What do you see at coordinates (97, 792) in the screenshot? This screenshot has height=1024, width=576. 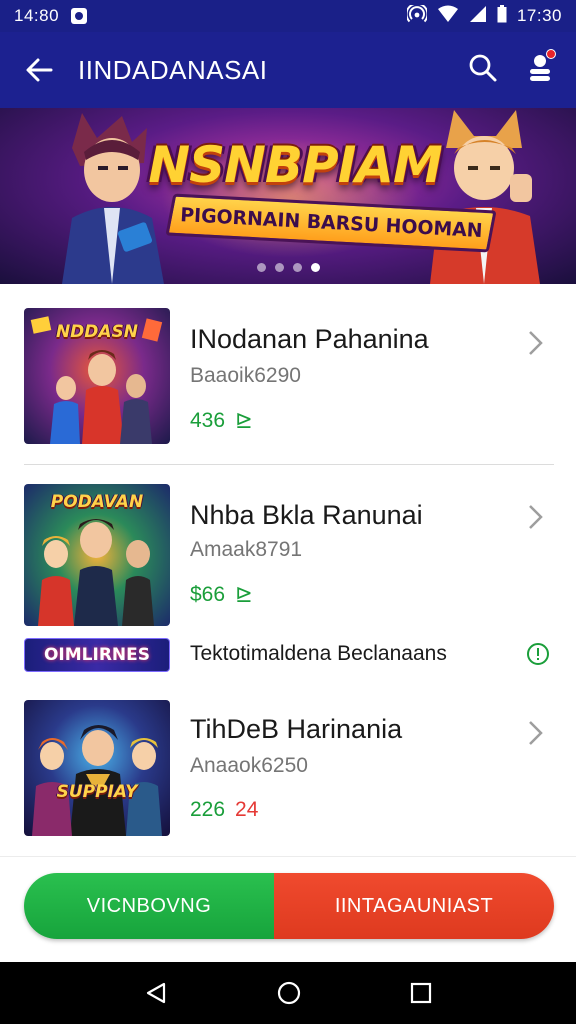 I see `thumbnail-title: SUPPIAY` at bounding box center [97, 792].